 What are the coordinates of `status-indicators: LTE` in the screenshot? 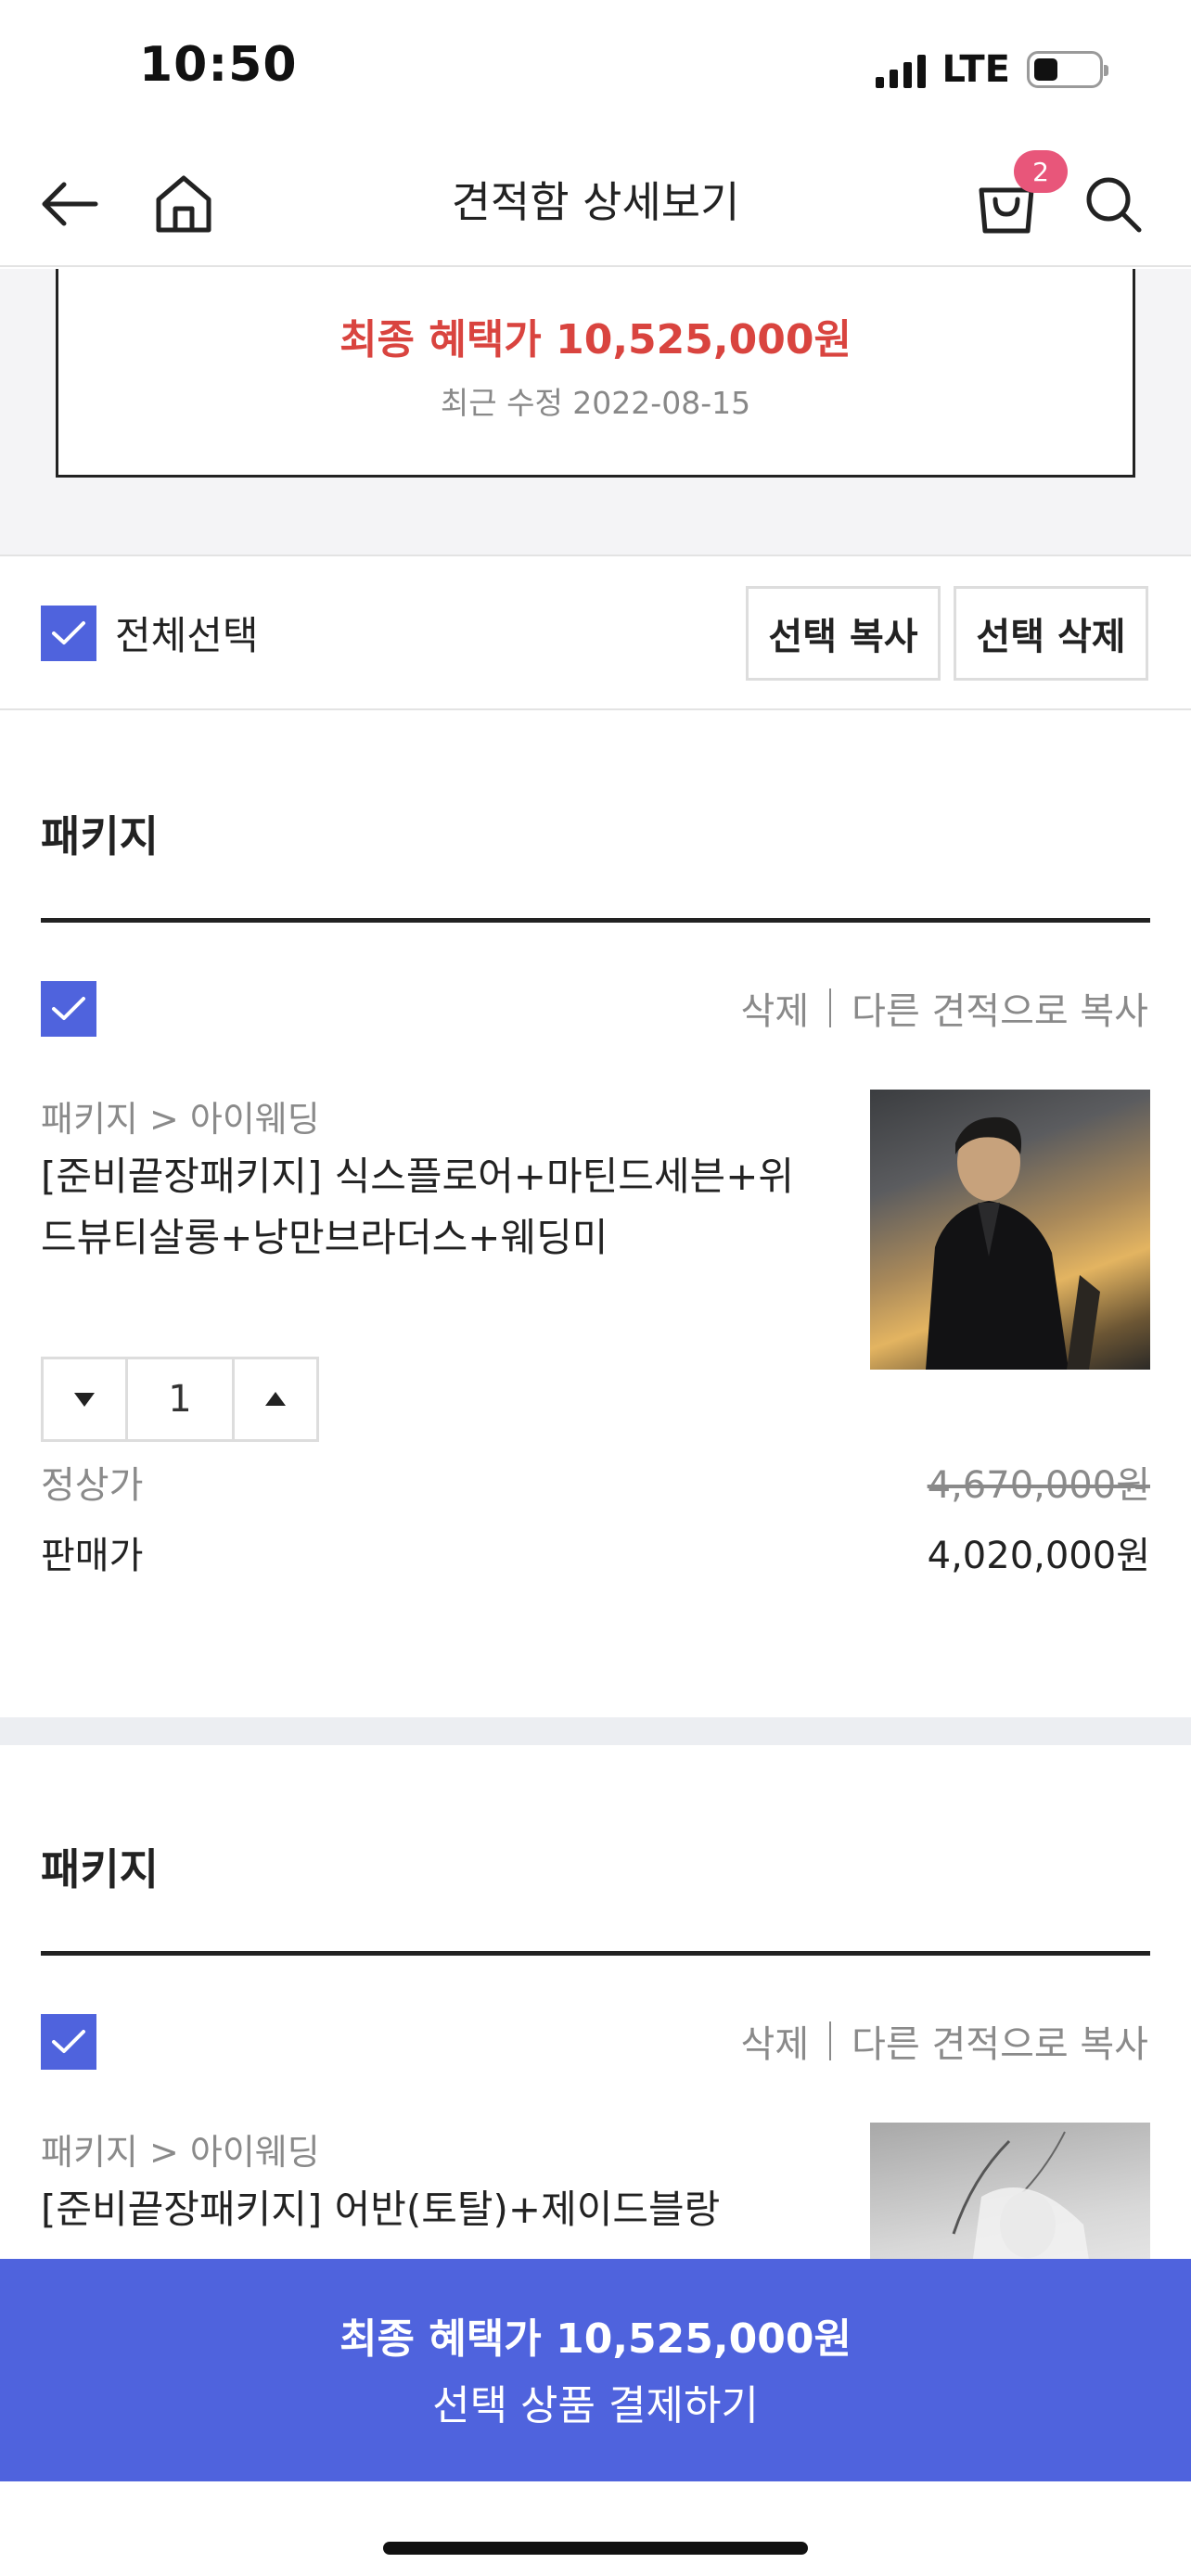 It's located at (992, 69).